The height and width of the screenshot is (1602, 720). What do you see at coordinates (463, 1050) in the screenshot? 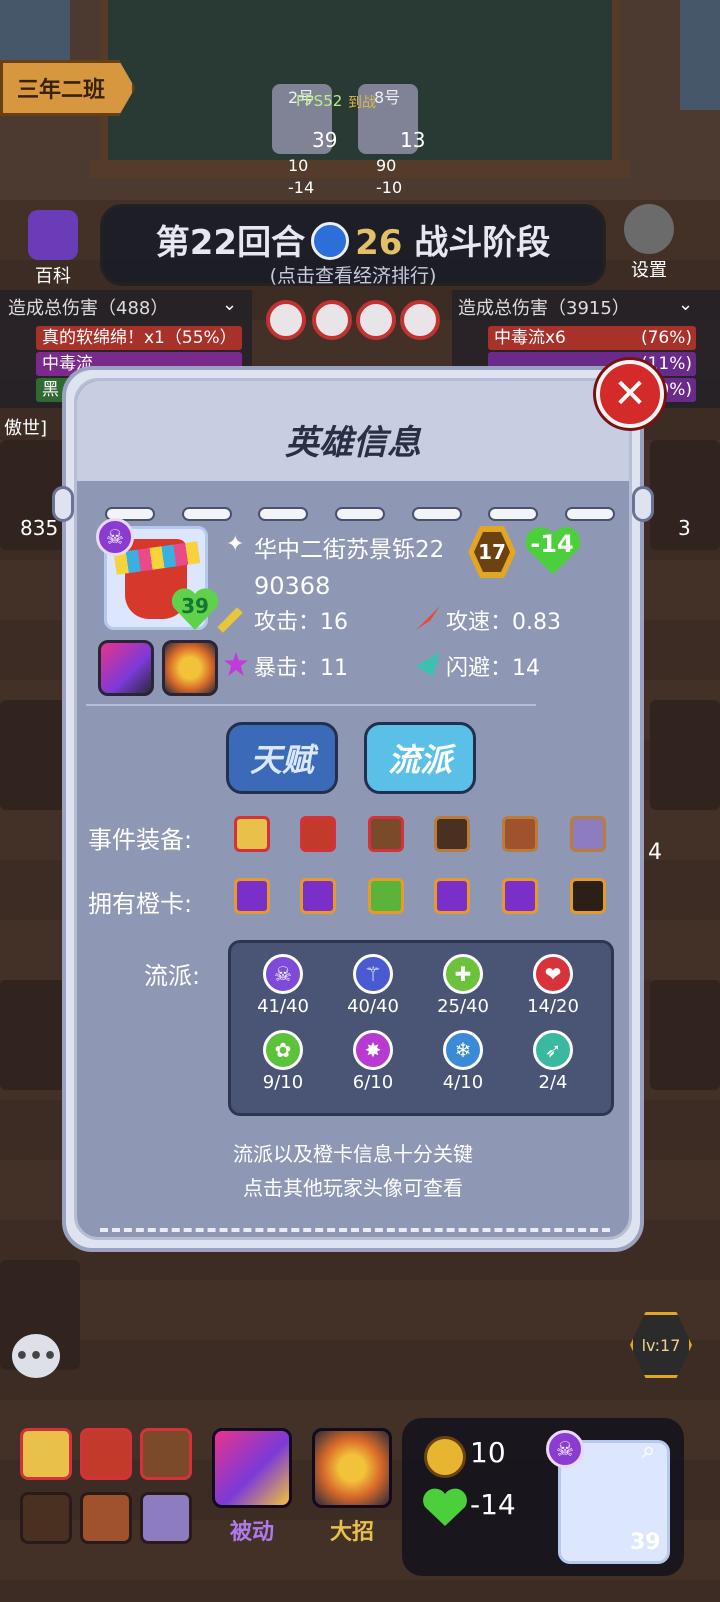
I see `snowflake-school-icon: ❄` at bounding box center [463, 1050].